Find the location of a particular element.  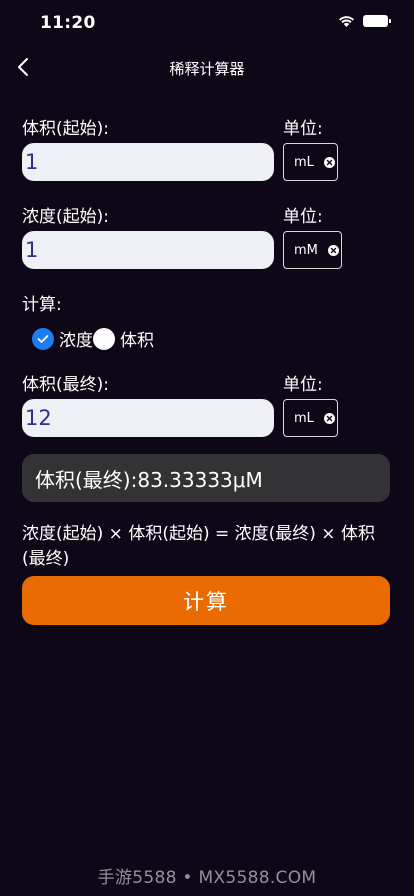

conc-start-input is located at coordinates (148, 250).